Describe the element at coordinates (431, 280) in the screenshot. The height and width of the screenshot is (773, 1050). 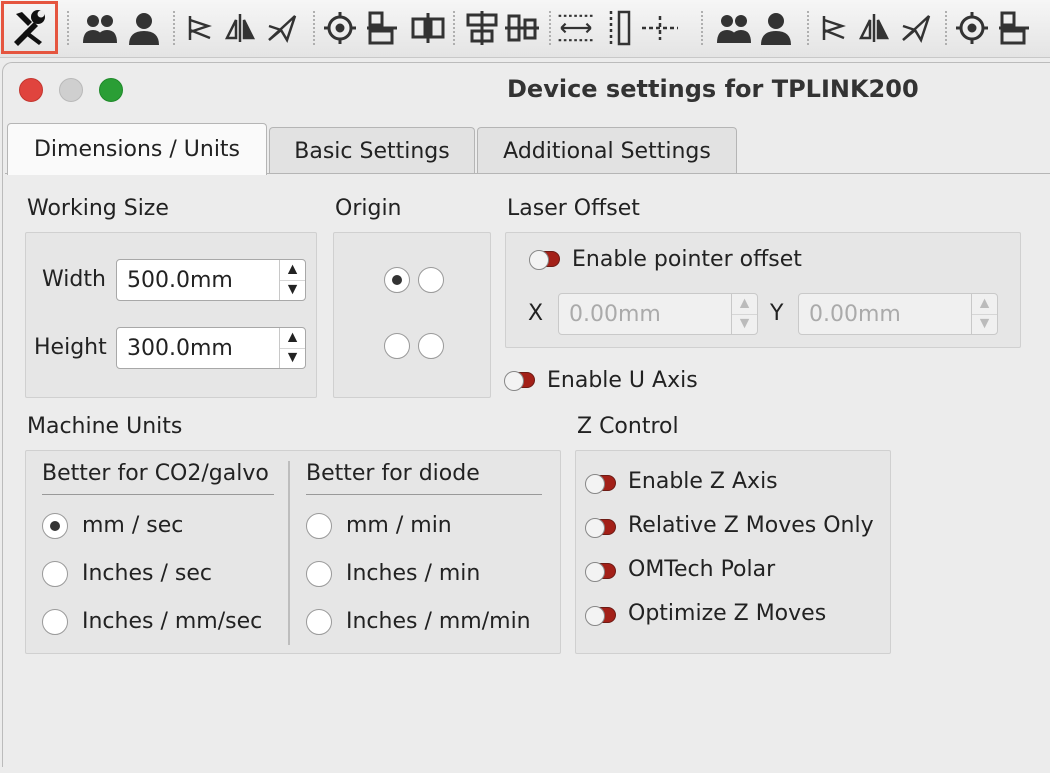
I see `origin-top-right-radio` at that location.